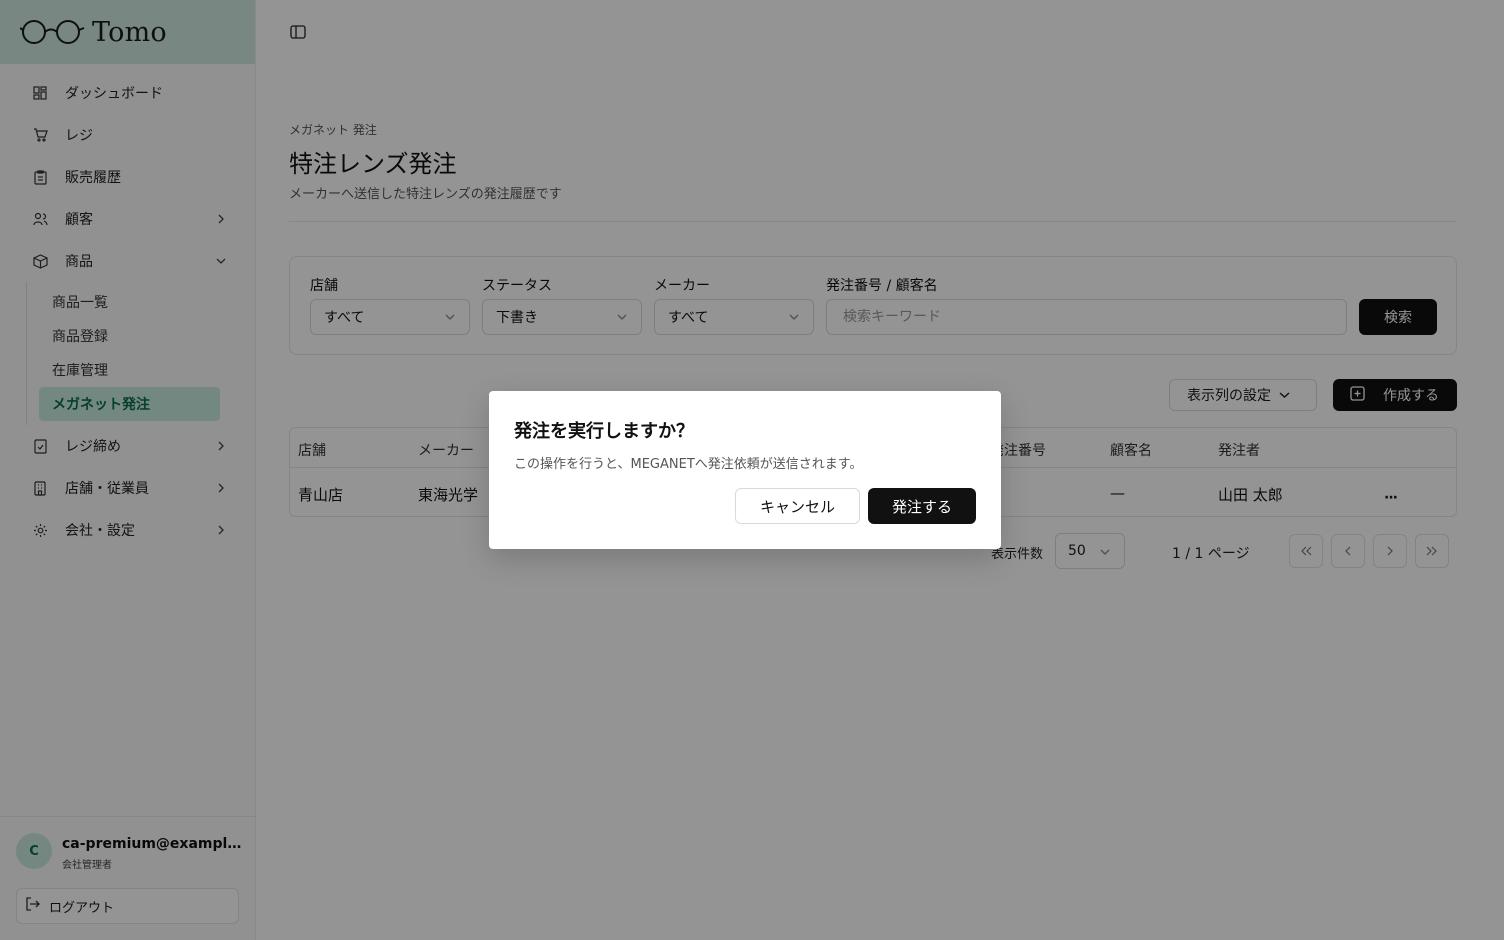  What do you see at coordinates (797, 506) in the screenshot?
I see `cancel-button: キャンセル` at bounding box center [797, 506].